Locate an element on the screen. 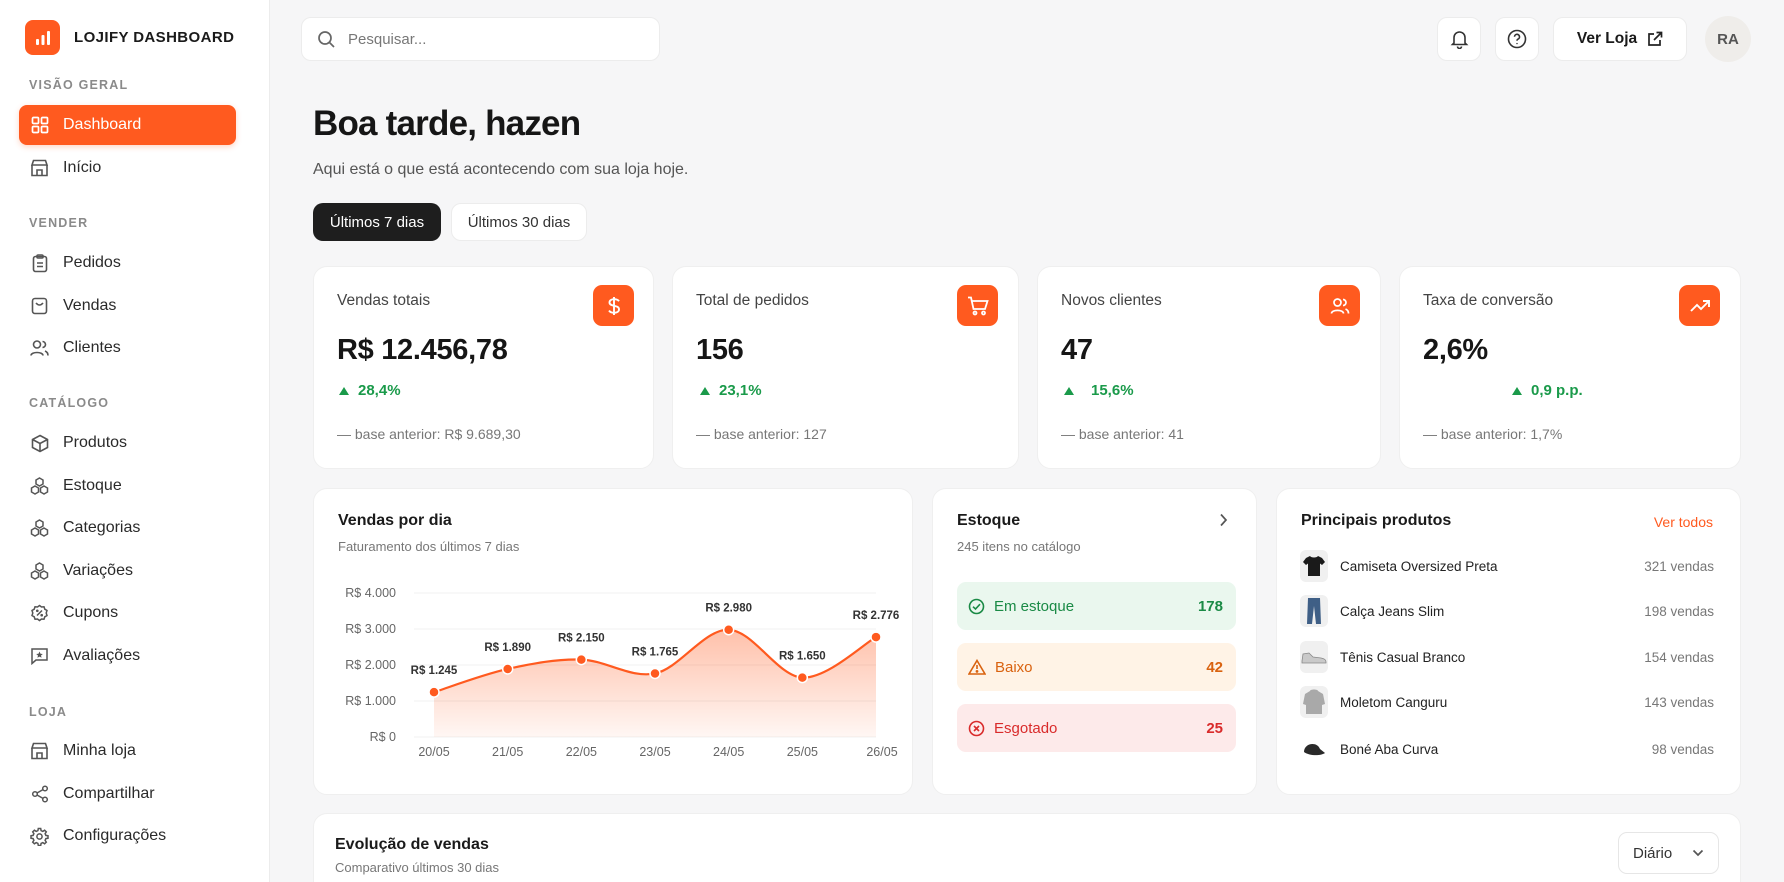 Image resolution: width=1784 pixels, height=882 pixels. list-item: Boné Aba Curva 98 vendas is located at coordinates (1507, 749).